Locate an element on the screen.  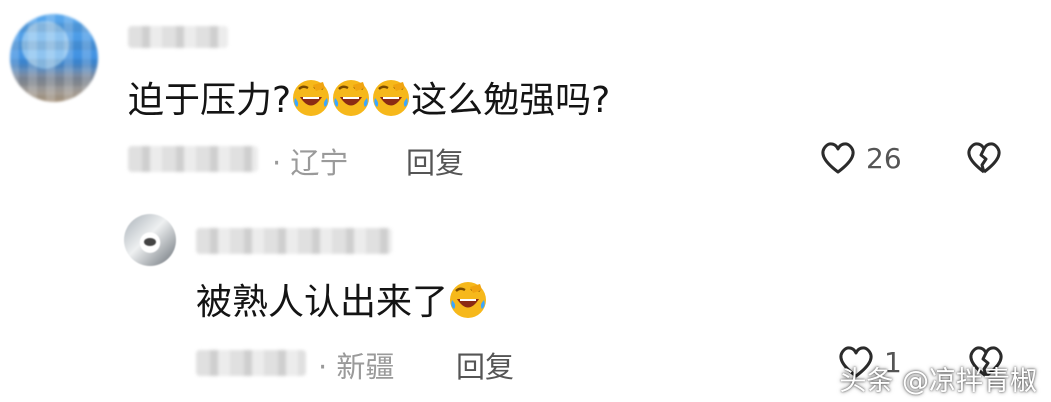
reply-comment-text: 被熟人认出来了 is located at coordinates (342, 302).